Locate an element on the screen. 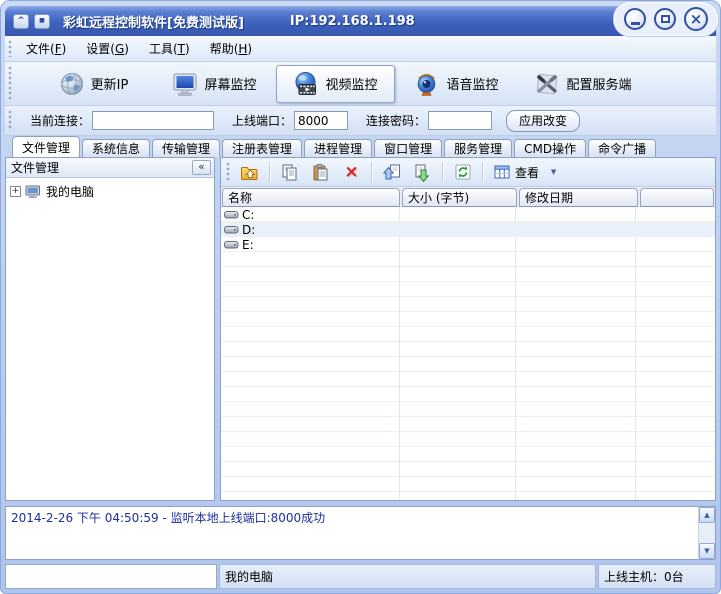  drive-icon is located at coordinates (231, 230).